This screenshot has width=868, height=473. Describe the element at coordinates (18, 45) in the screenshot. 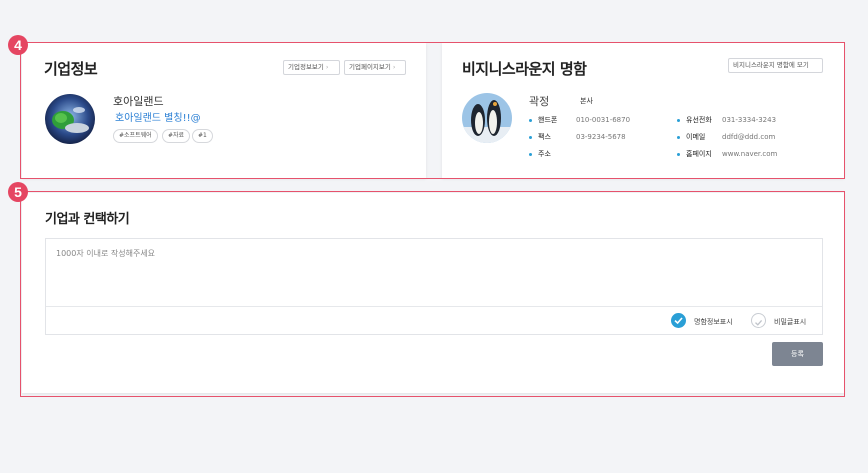

I see `annotation-marker-4: 4` at that location.